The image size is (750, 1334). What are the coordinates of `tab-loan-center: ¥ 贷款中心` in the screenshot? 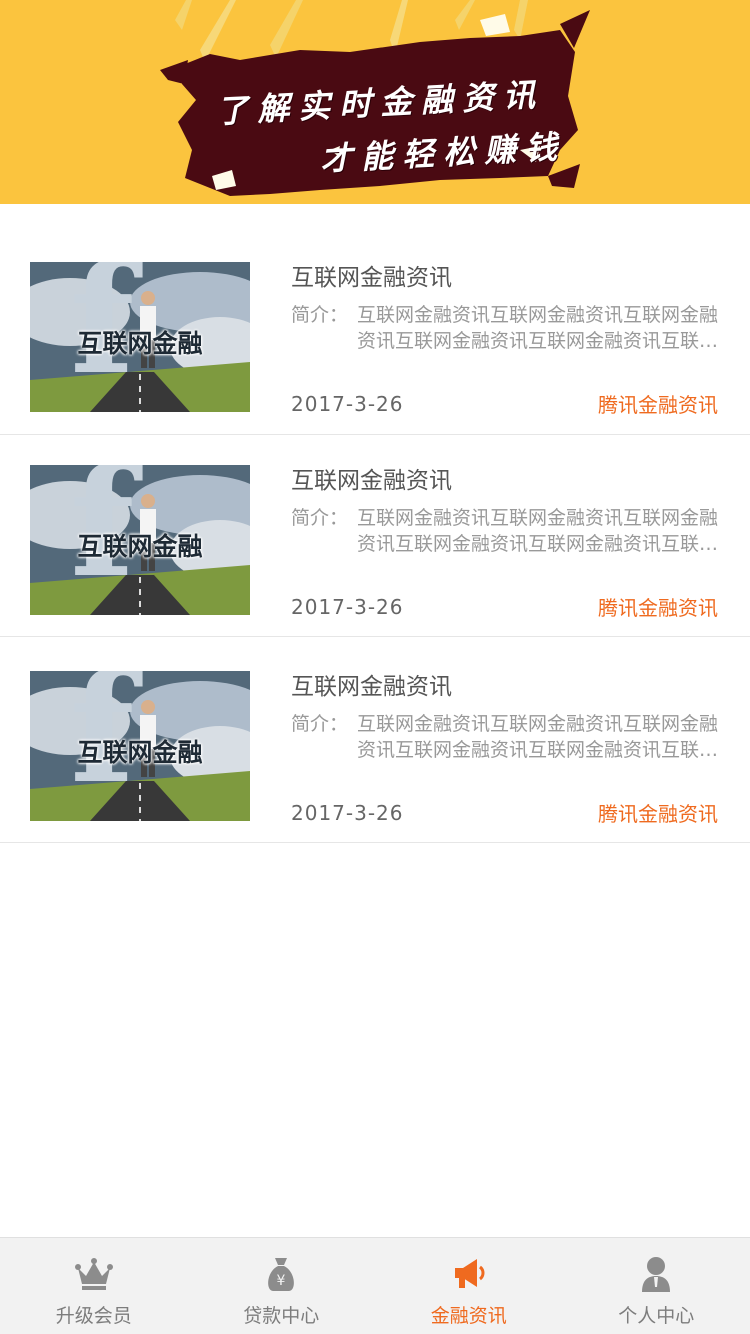 It's located at (282, 1286).